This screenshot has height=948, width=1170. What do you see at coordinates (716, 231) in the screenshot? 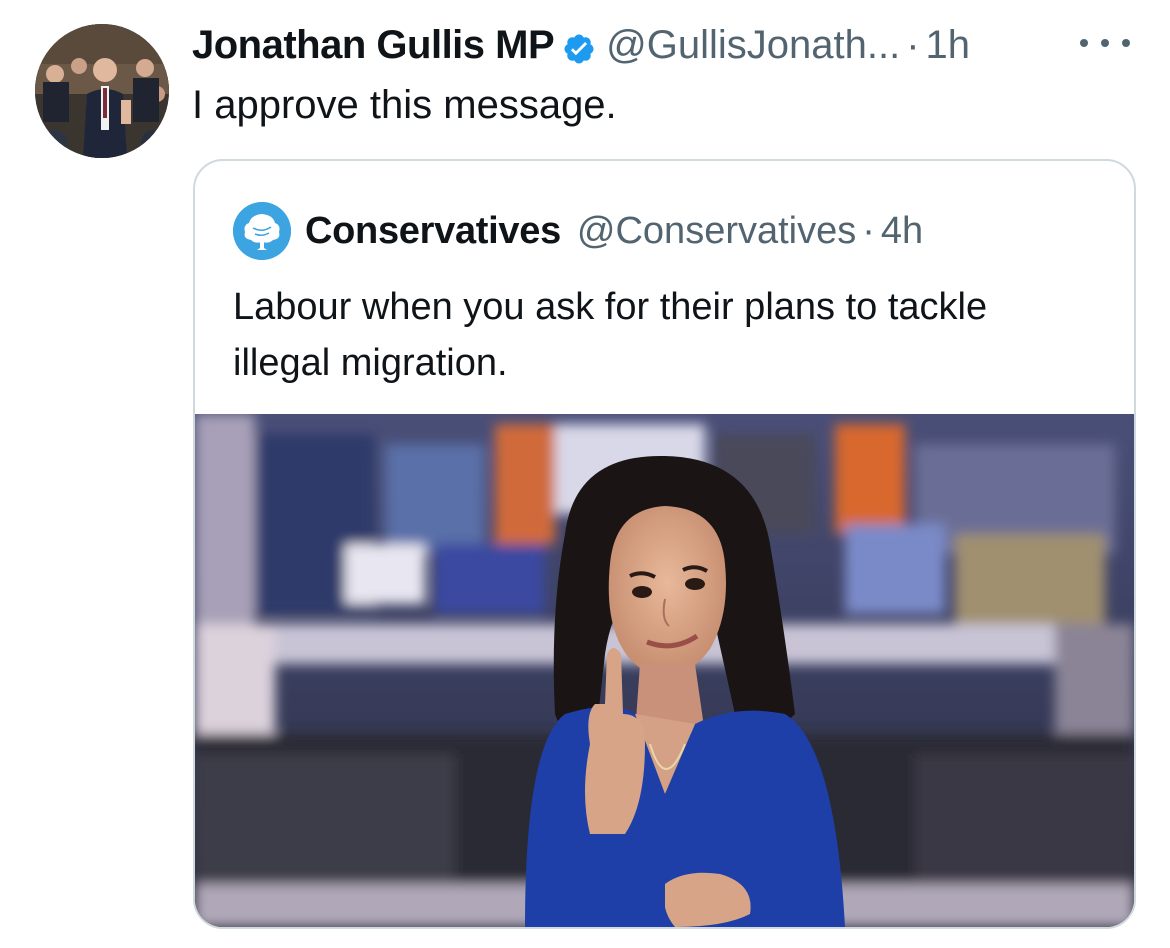
I see `quoted-author-handle: @Conservatives` at bounding box center [716, 231].